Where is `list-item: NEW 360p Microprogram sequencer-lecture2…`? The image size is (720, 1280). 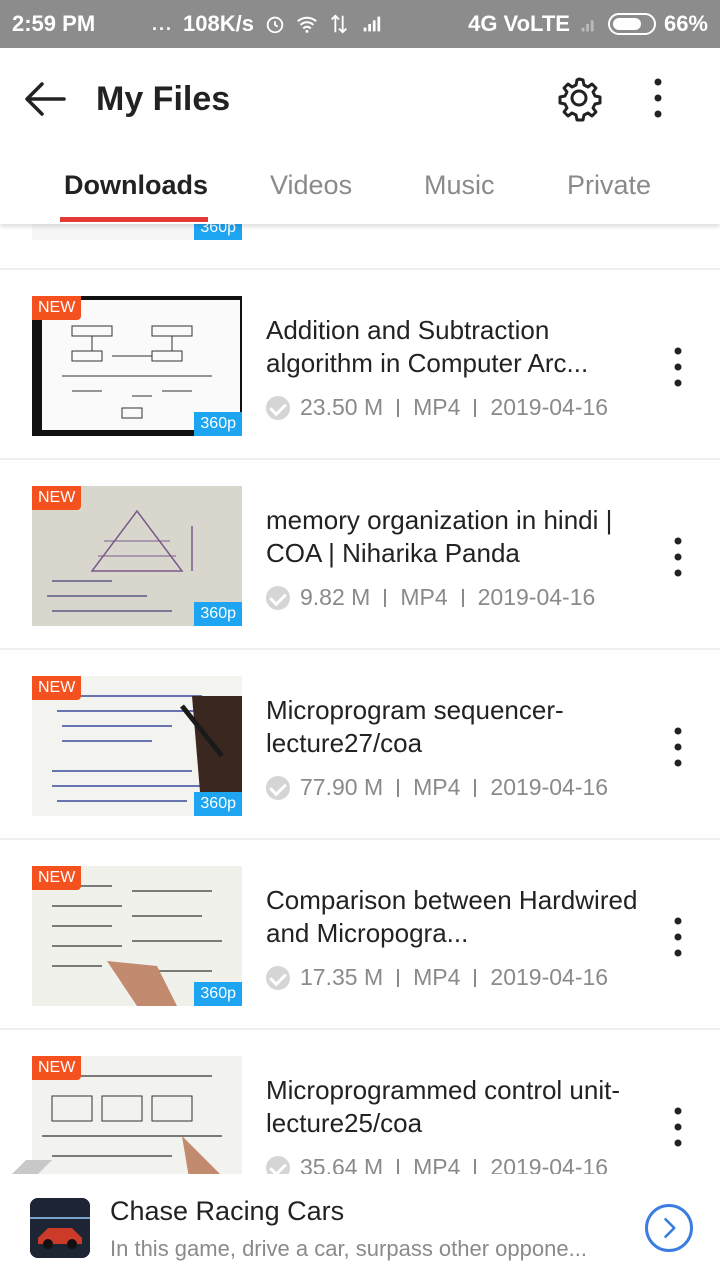
list-item: NEW 360p Microprogram sequencer-lecture2… is located at coordinates (360, 745).